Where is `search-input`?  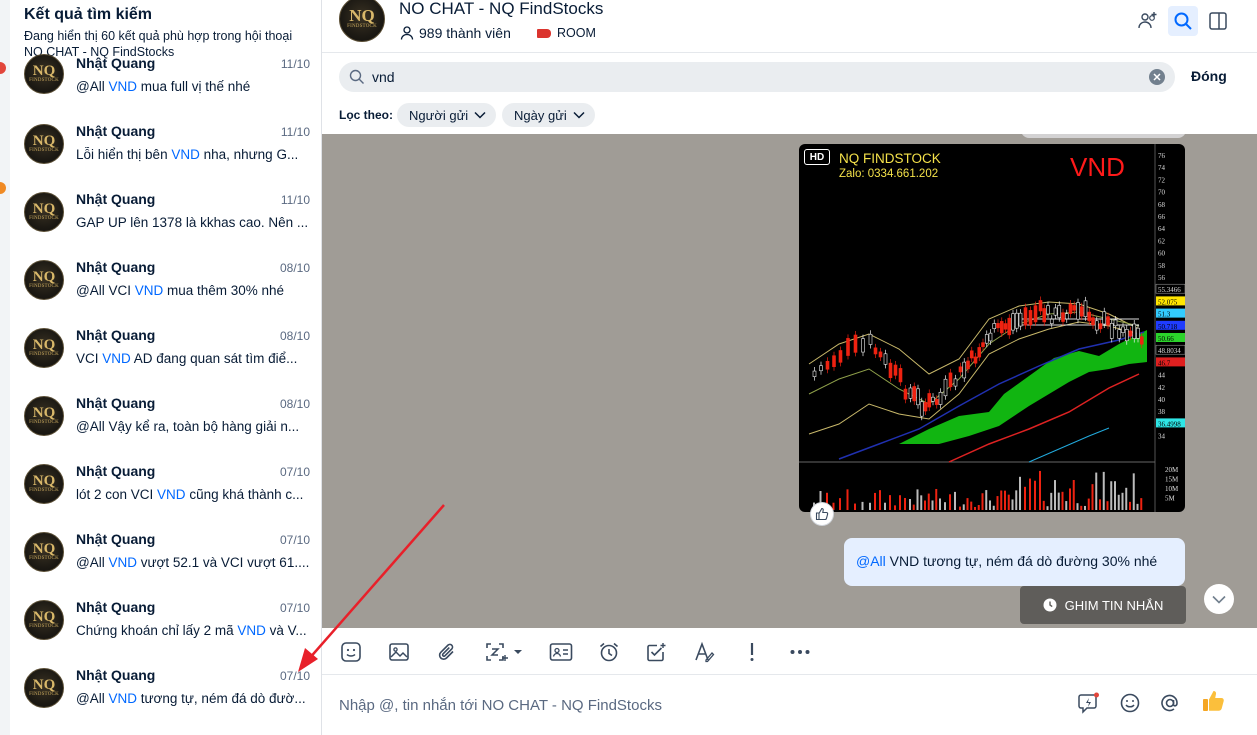
search-input is located at coordinates (752, 77).